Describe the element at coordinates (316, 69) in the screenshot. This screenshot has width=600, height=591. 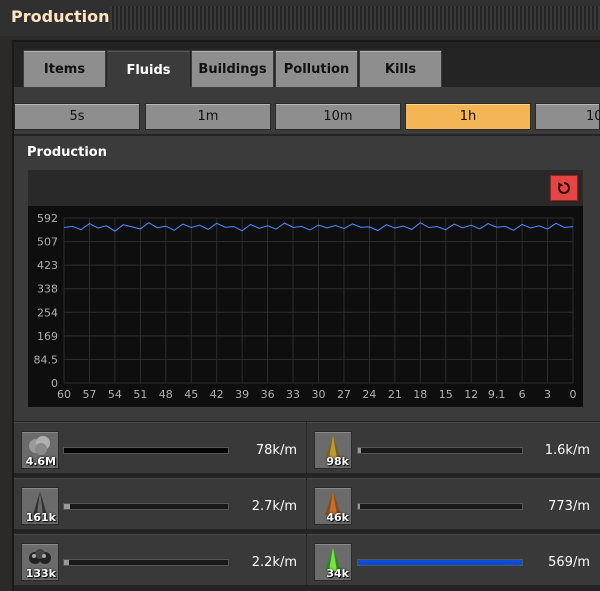
I see `tab-pollution: Pollution` at that location.